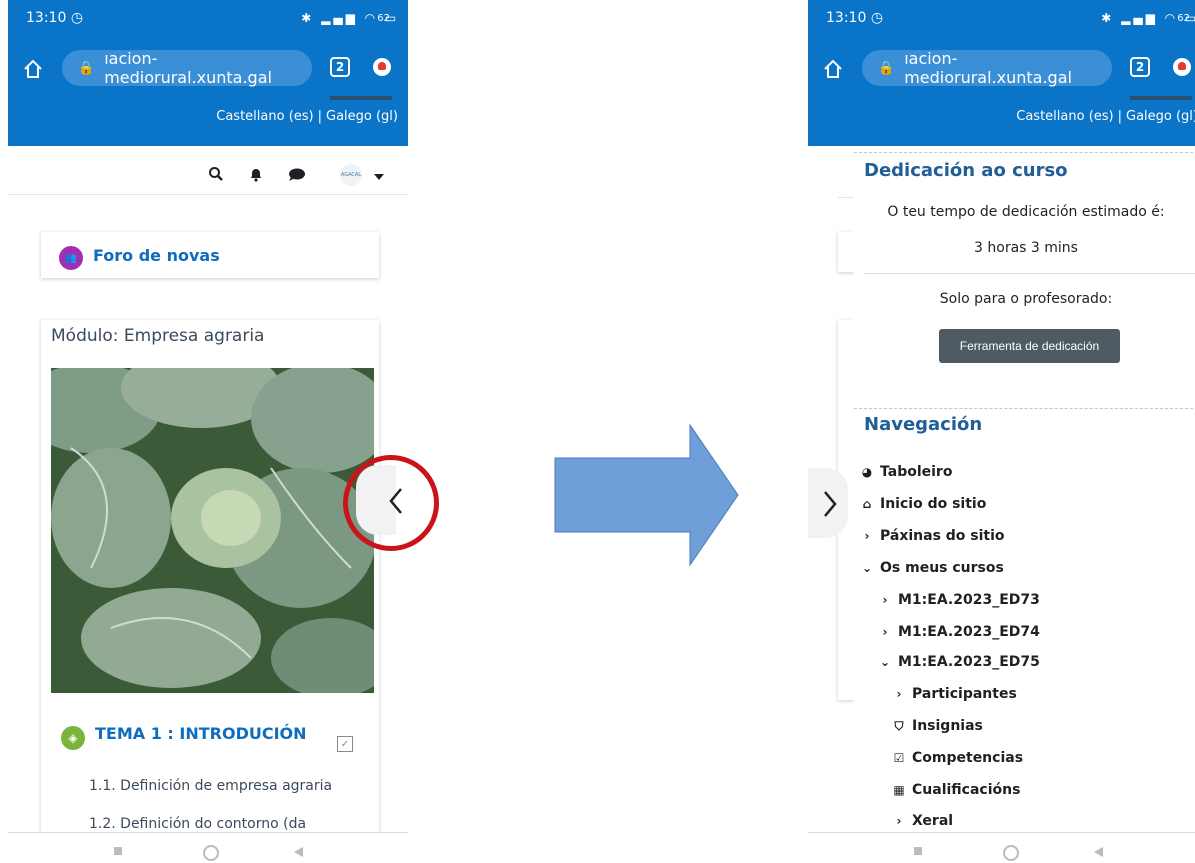  Describe the element at coordinates (345, 744) in the screenshot. I see `completion-checkbox-icon: ✓` at that location.